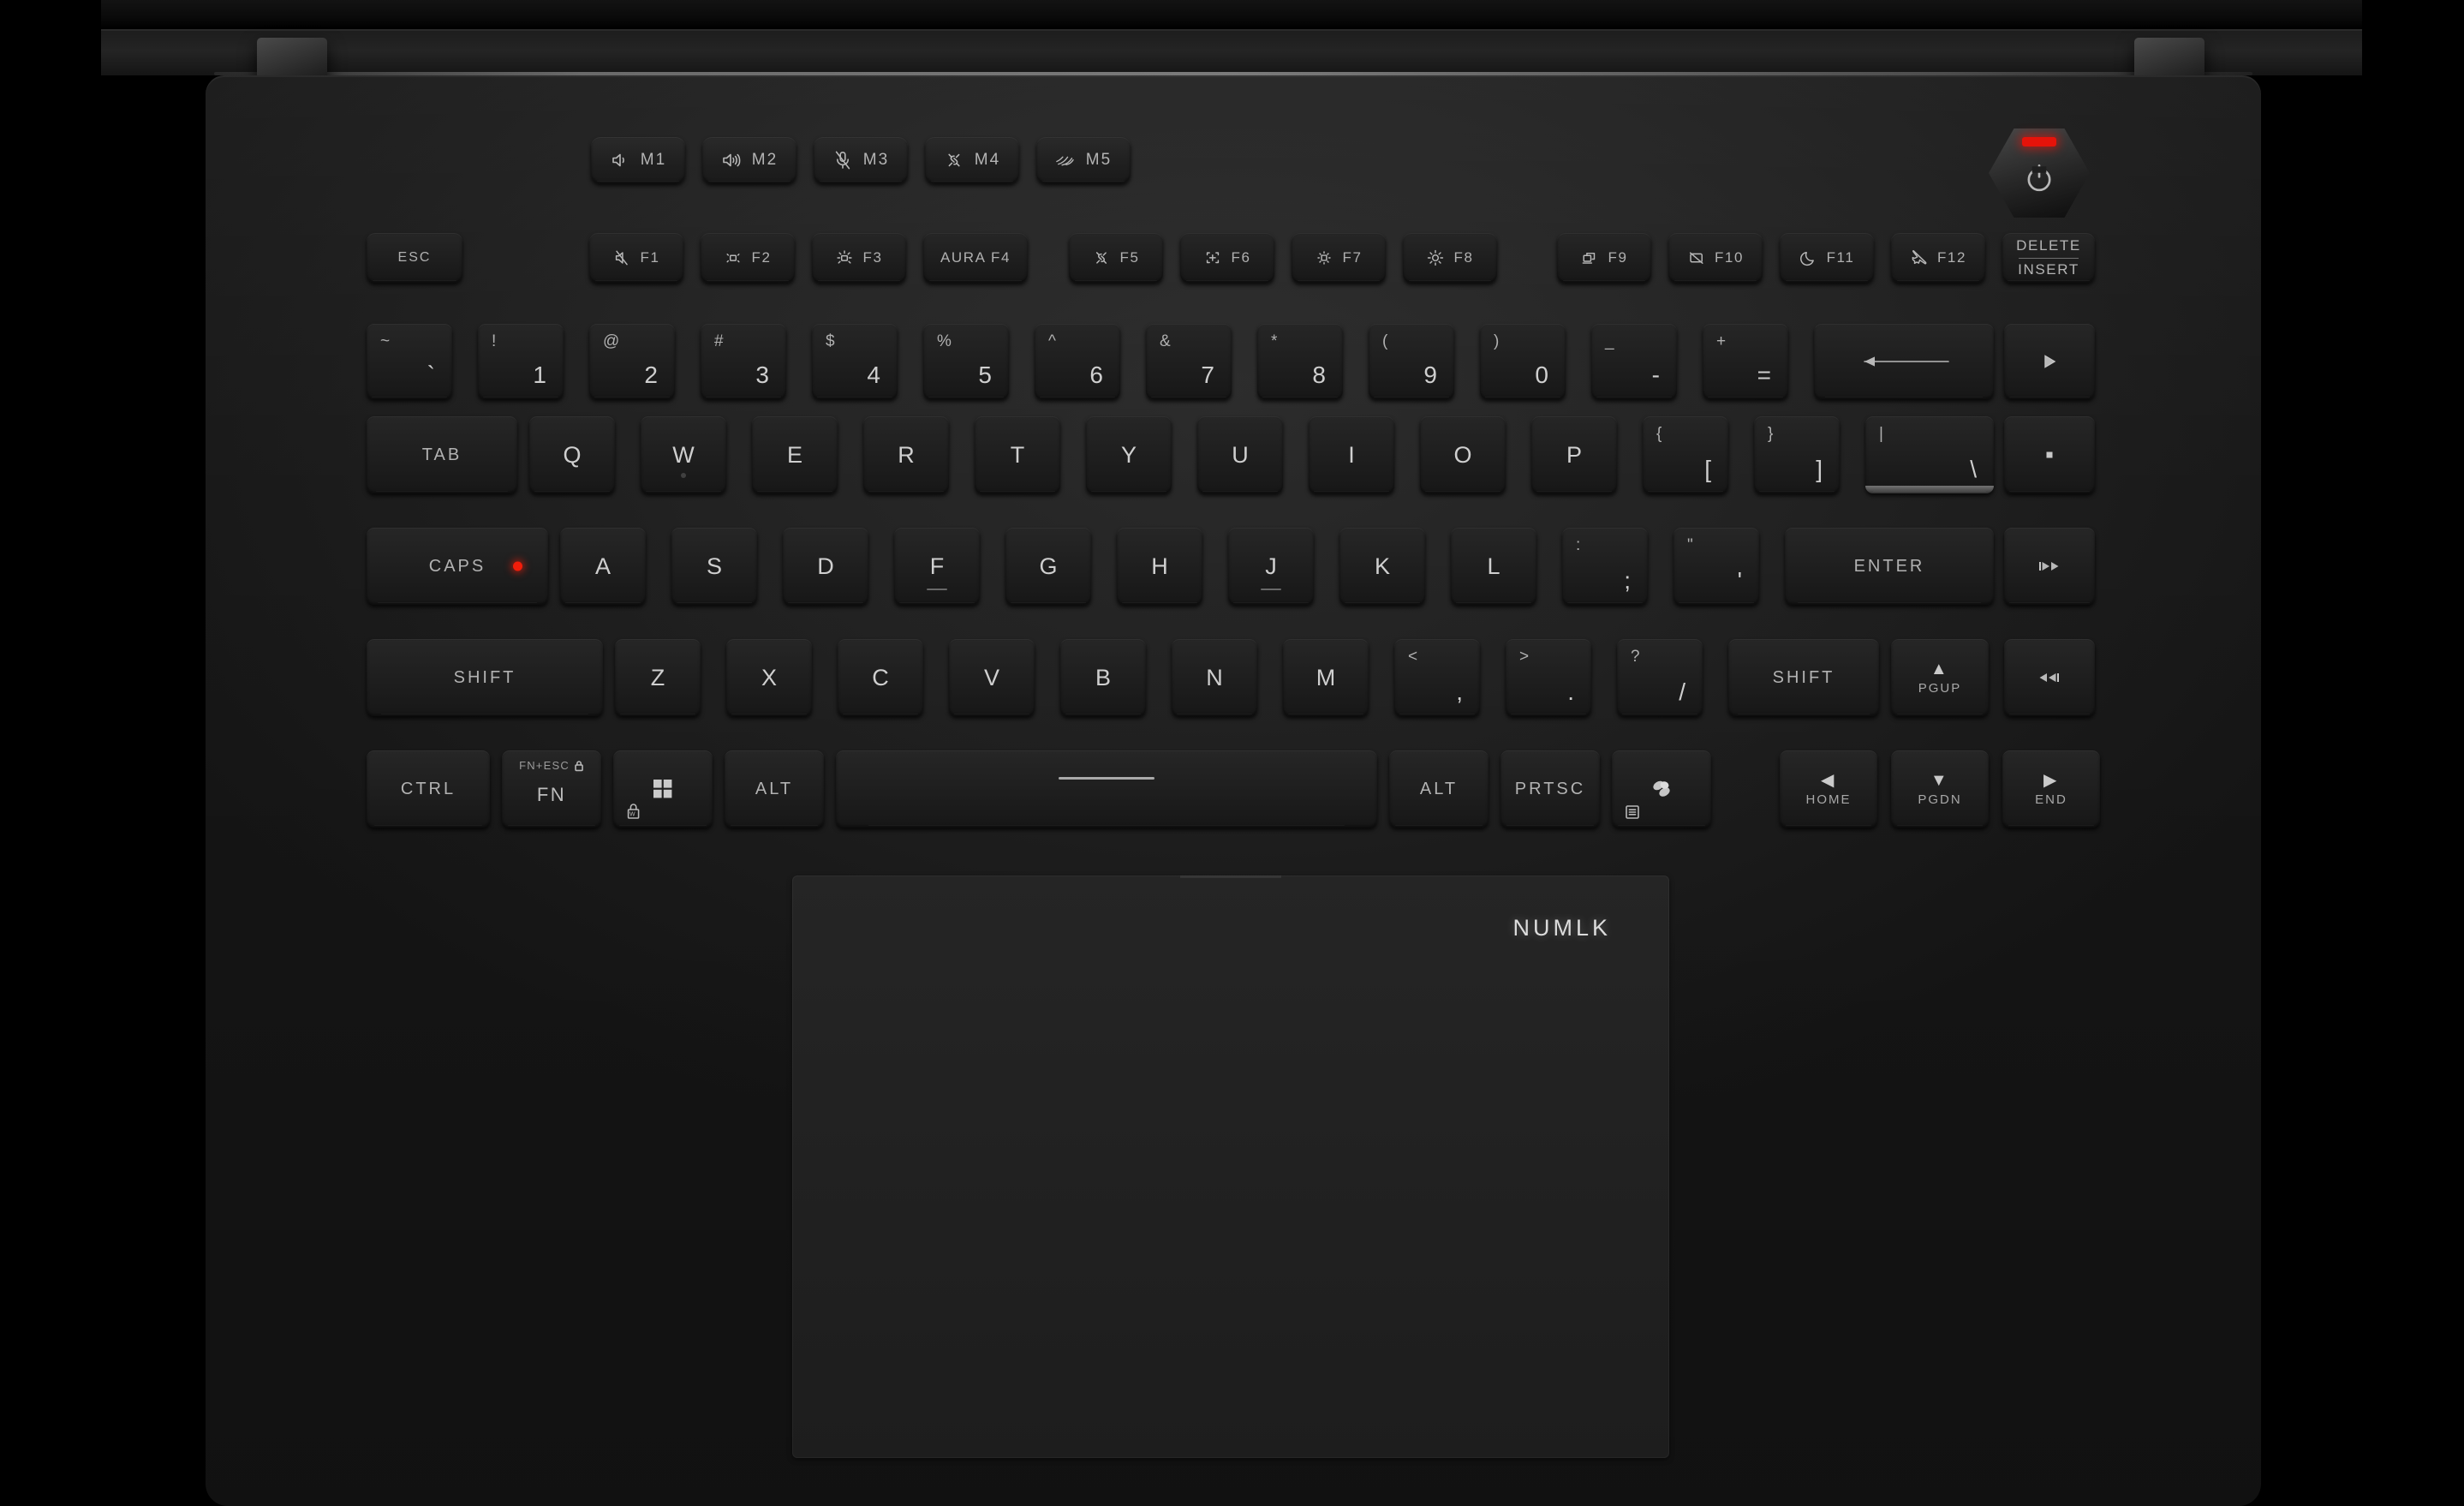 This screenshot has width=2464, height=1506. I want to click on stop-icon, so click(2049, 455).